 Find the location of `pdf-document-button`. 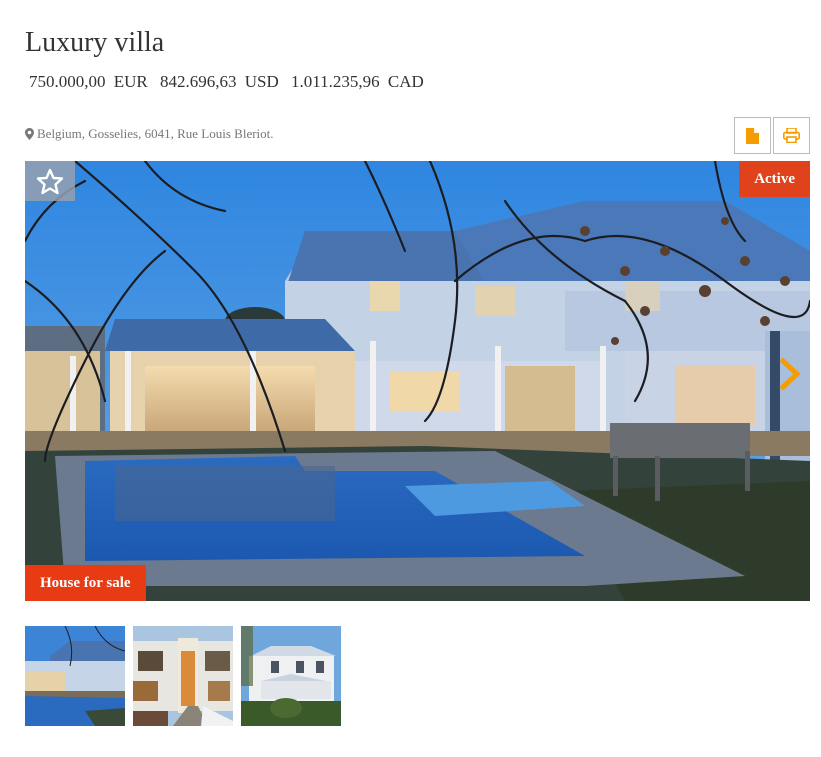

pdf-document-button is located at coordinates (752, 135).